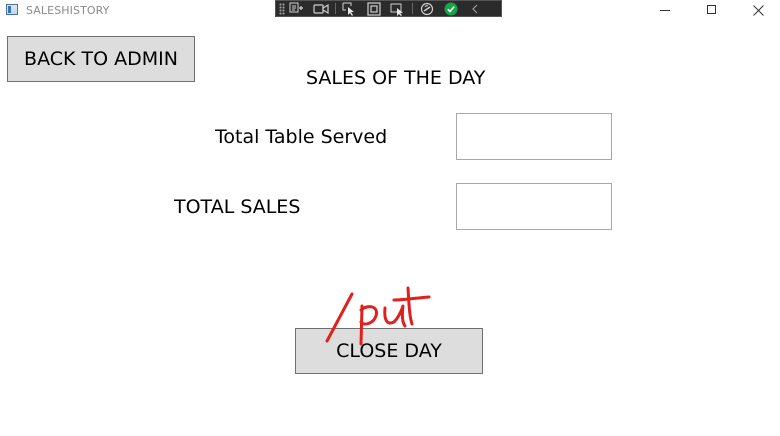 The image size is (780, 436). I want to click on total-tables-field, so click(534, 136).